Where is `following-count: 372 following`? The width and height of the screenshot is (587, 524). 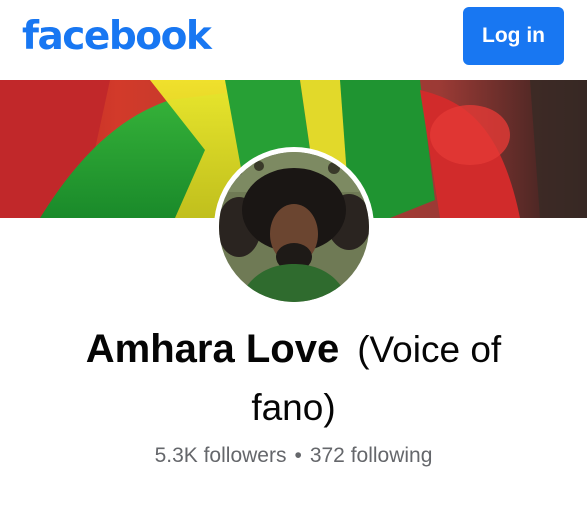
following-count: 372 following is located at coordinates (371, 455).